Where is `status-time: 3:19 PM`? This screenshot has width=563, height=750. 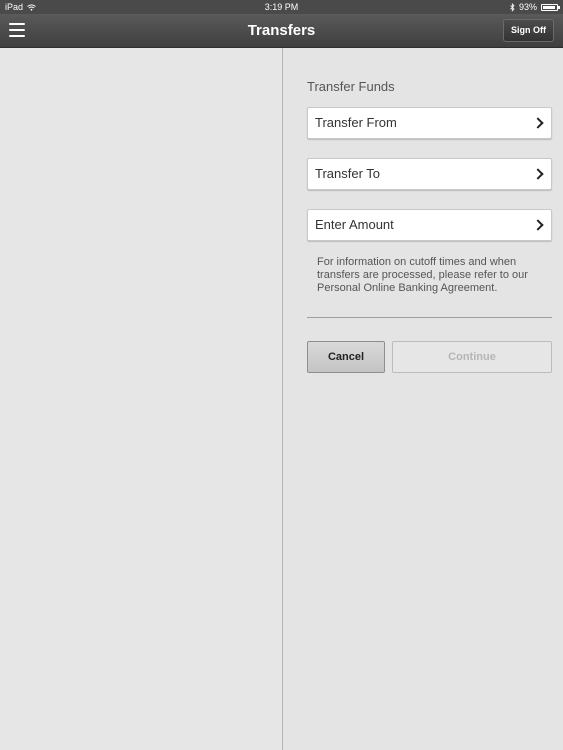 status-time: 3:19 PM is located at coordinates (281, 7).